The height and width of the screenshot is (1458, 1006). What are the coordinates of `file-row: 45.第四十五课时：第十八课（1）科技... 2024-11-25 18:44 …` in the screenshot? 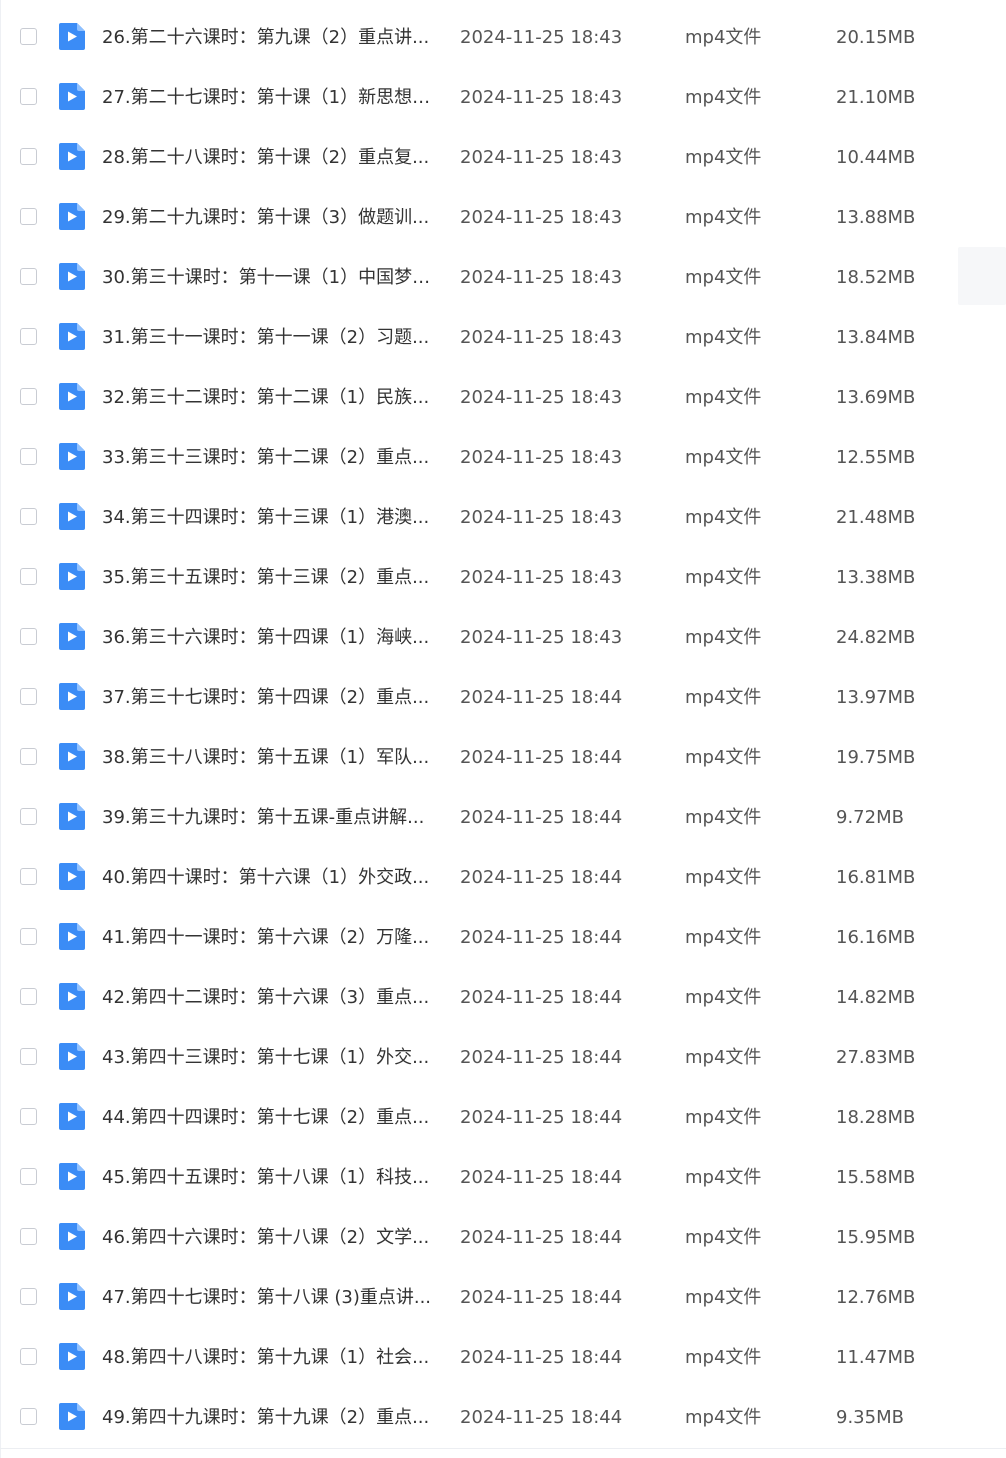 It's located at (503, 1178).